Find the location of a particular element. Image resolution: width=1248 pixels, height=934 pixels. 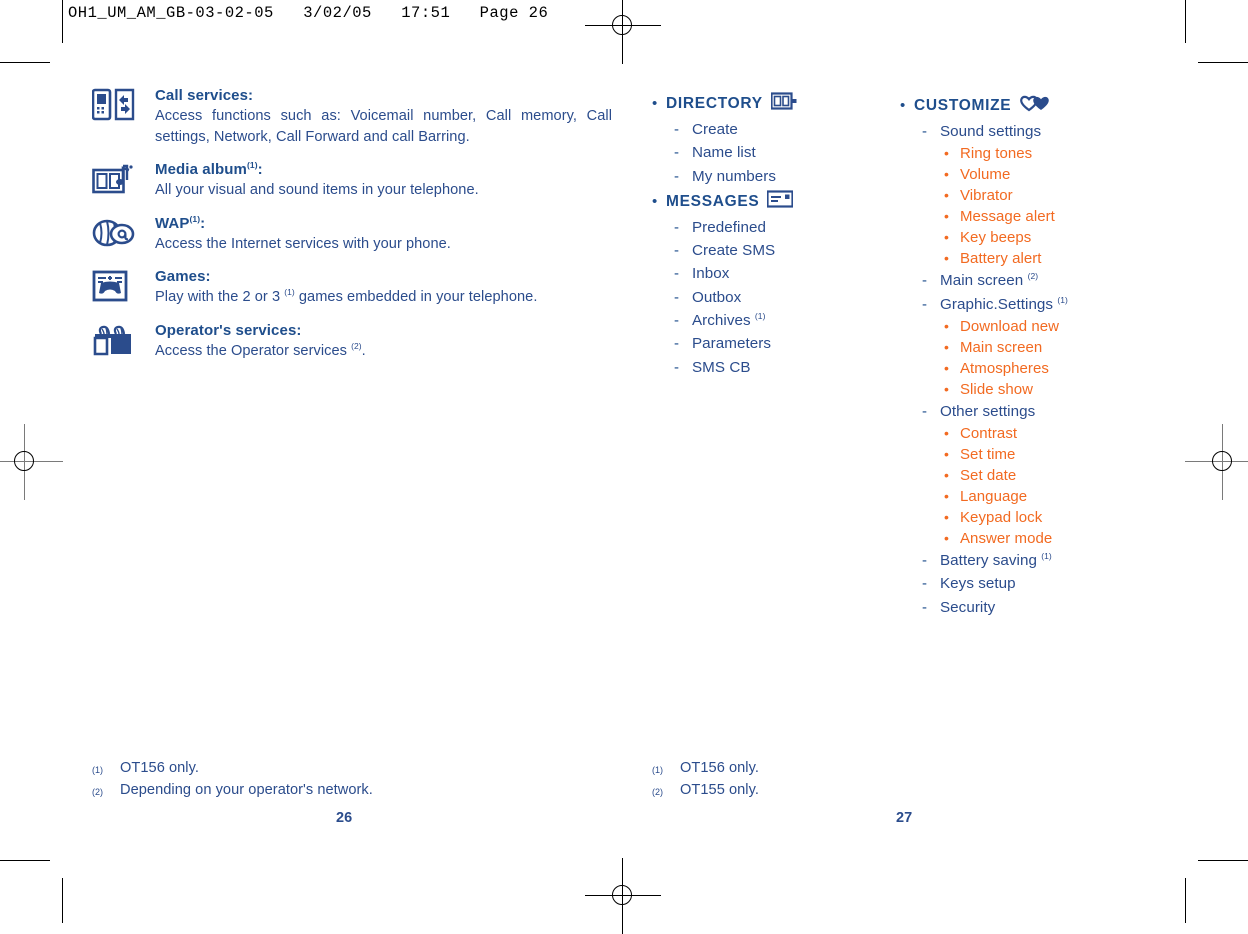

menu-item-predefined: - Predefined is located at coordinates (759, 227).